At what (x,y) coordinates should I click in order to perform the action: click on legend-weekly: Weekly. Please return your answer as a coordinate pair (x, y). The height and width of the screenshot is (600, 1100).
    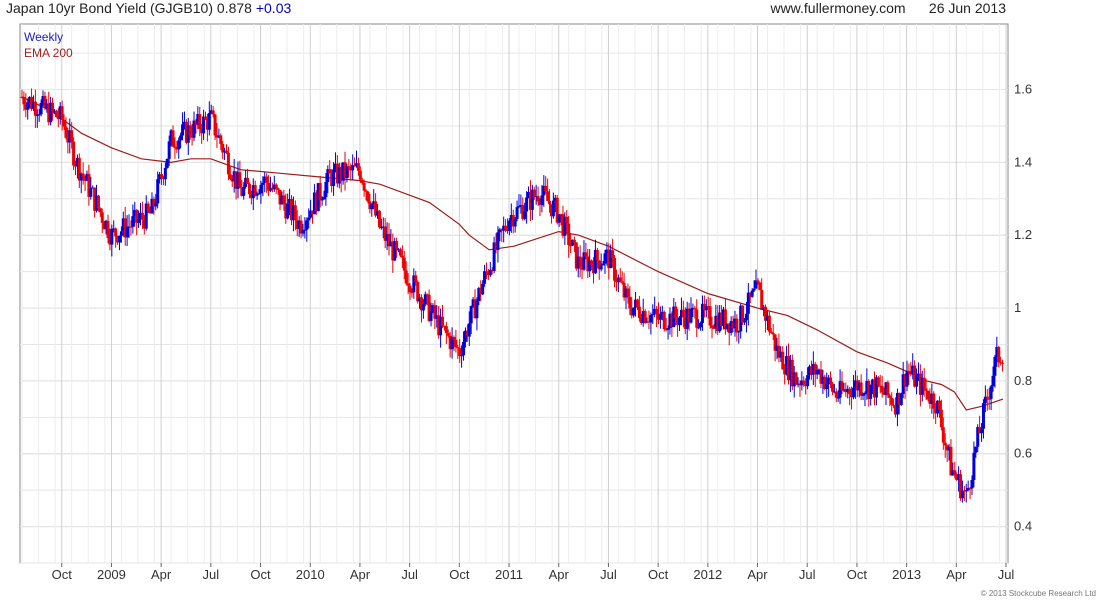
    Looking at the image, I should click on (43, 37).